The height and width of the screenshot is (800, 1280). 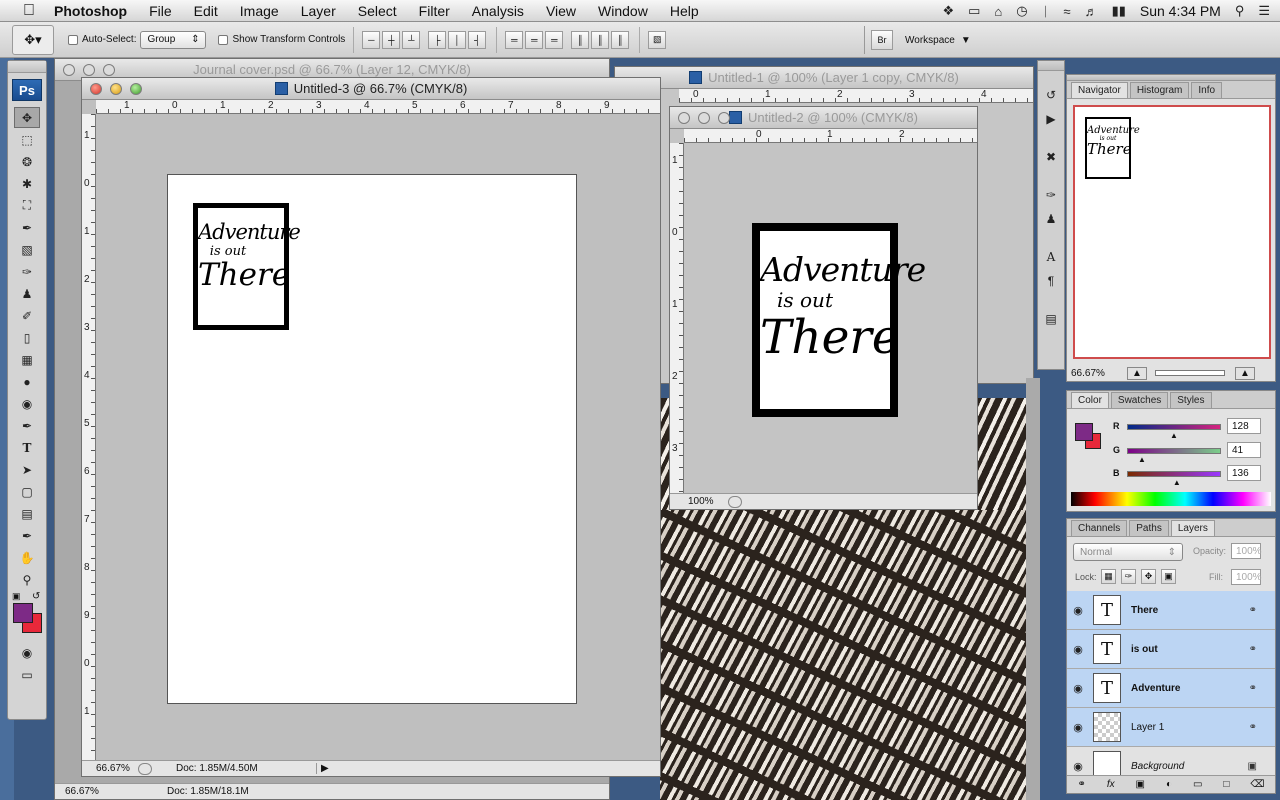 What do you see at coordinates (600, 39) in the screenshot?
I see `distribute-hcenter-button: ║` at bounding box center [600, 39].